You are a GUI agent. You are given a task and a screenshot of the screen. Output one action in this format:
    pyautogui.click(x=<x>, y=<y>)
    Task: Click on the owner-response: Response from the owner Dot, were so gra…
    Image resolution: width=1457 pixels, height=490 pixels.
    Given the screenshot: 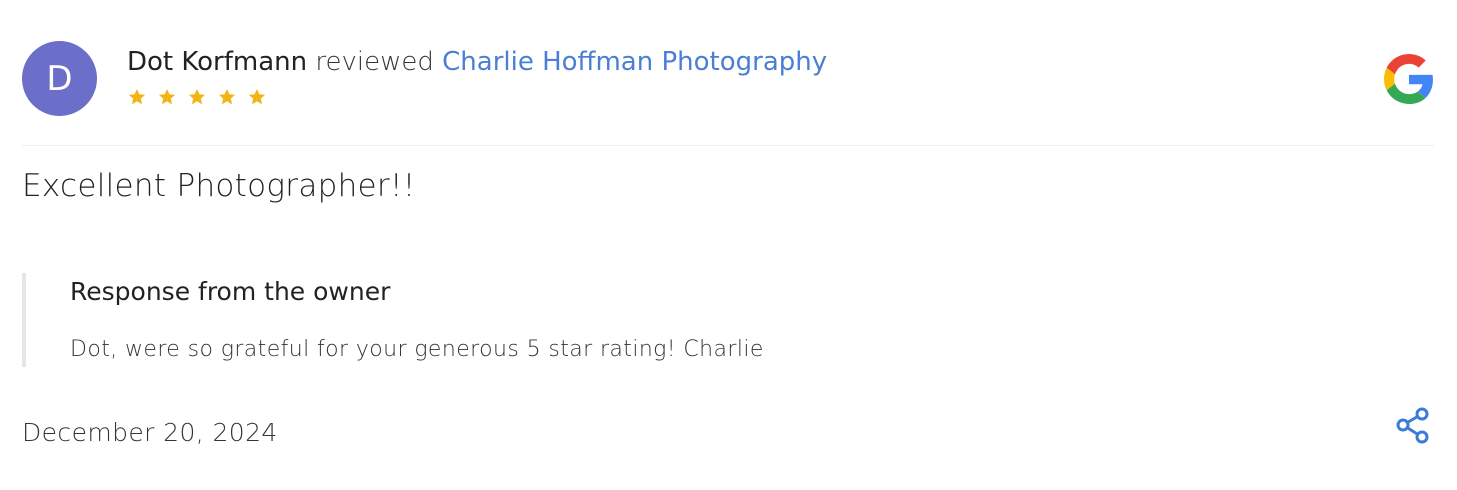 What is the action you would take?
    pyautogui.click(x=574, y=320)
    